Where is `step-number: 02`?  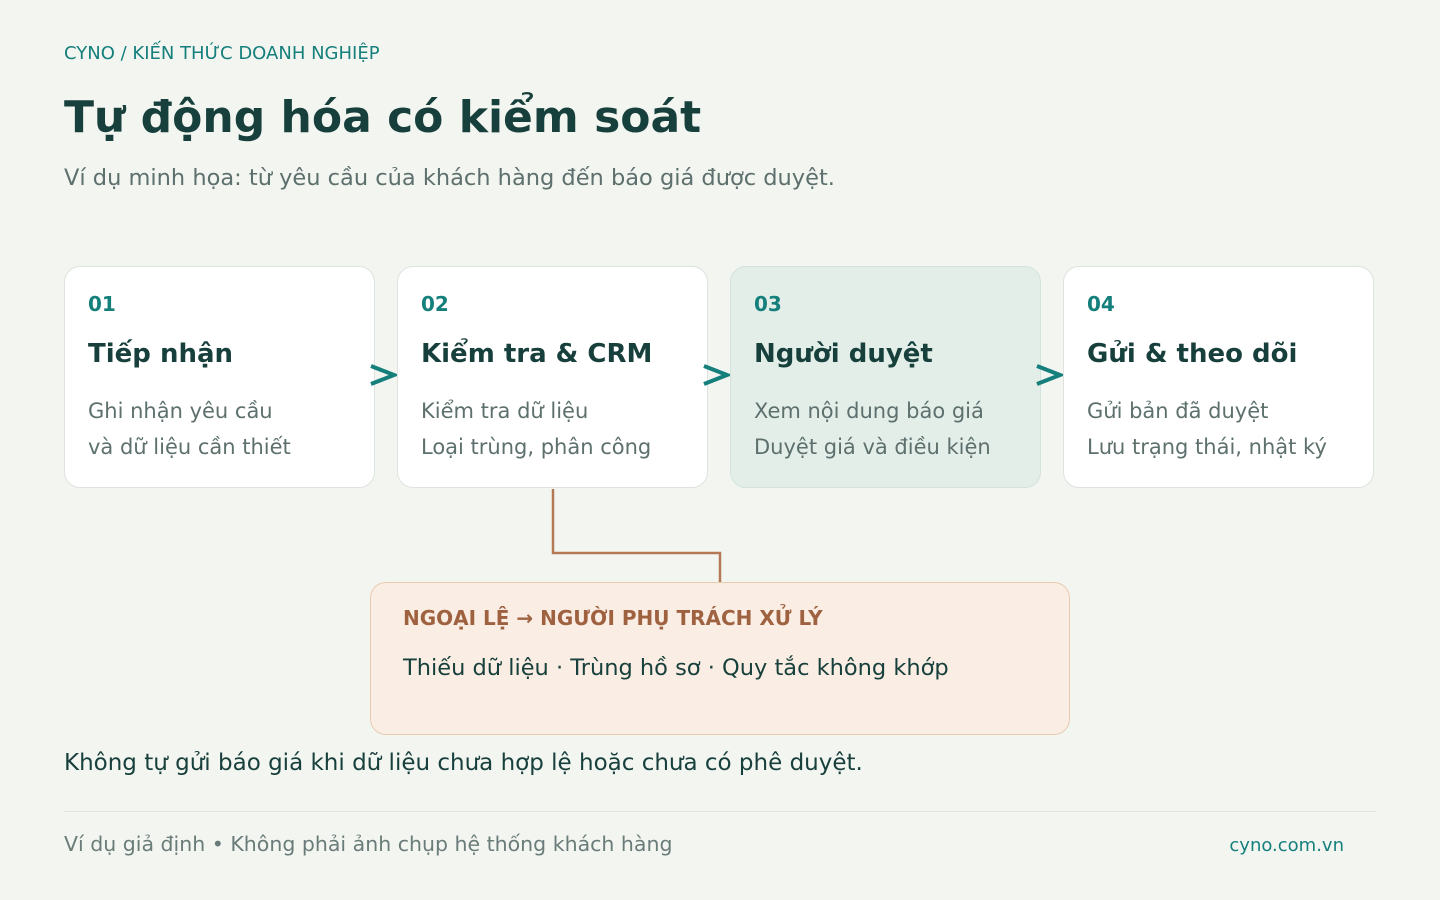 step-number: 02 is located at coordinates (435, 304).